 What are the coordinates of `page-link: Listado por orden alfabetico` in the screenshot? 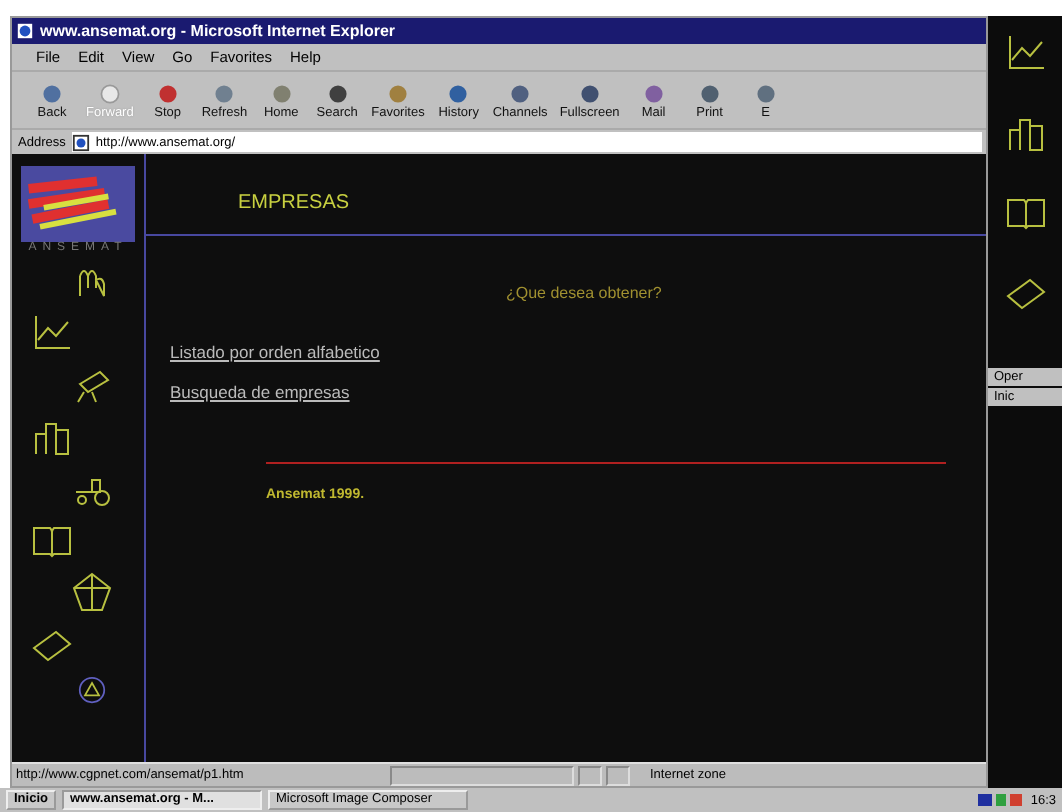 It's located at (275, 352).